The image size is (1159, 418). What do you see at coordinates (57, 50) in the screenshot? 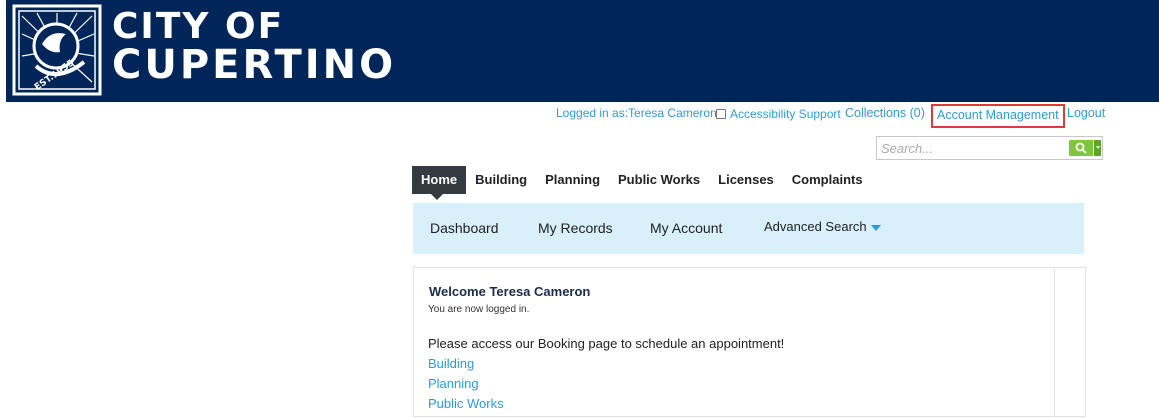
I see `city-seal-logo: EST.1955` at bounding box center [57, 50].